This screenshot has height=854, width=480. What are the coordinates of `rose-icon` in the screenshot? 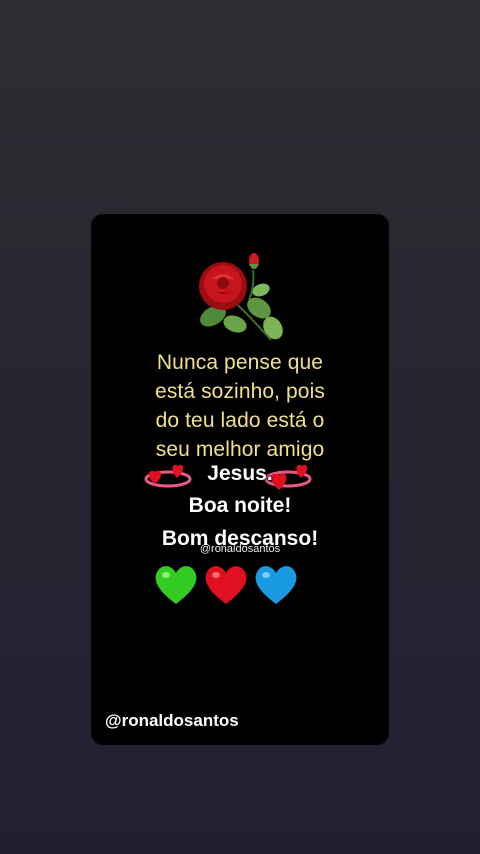 It's located at (241, 297).